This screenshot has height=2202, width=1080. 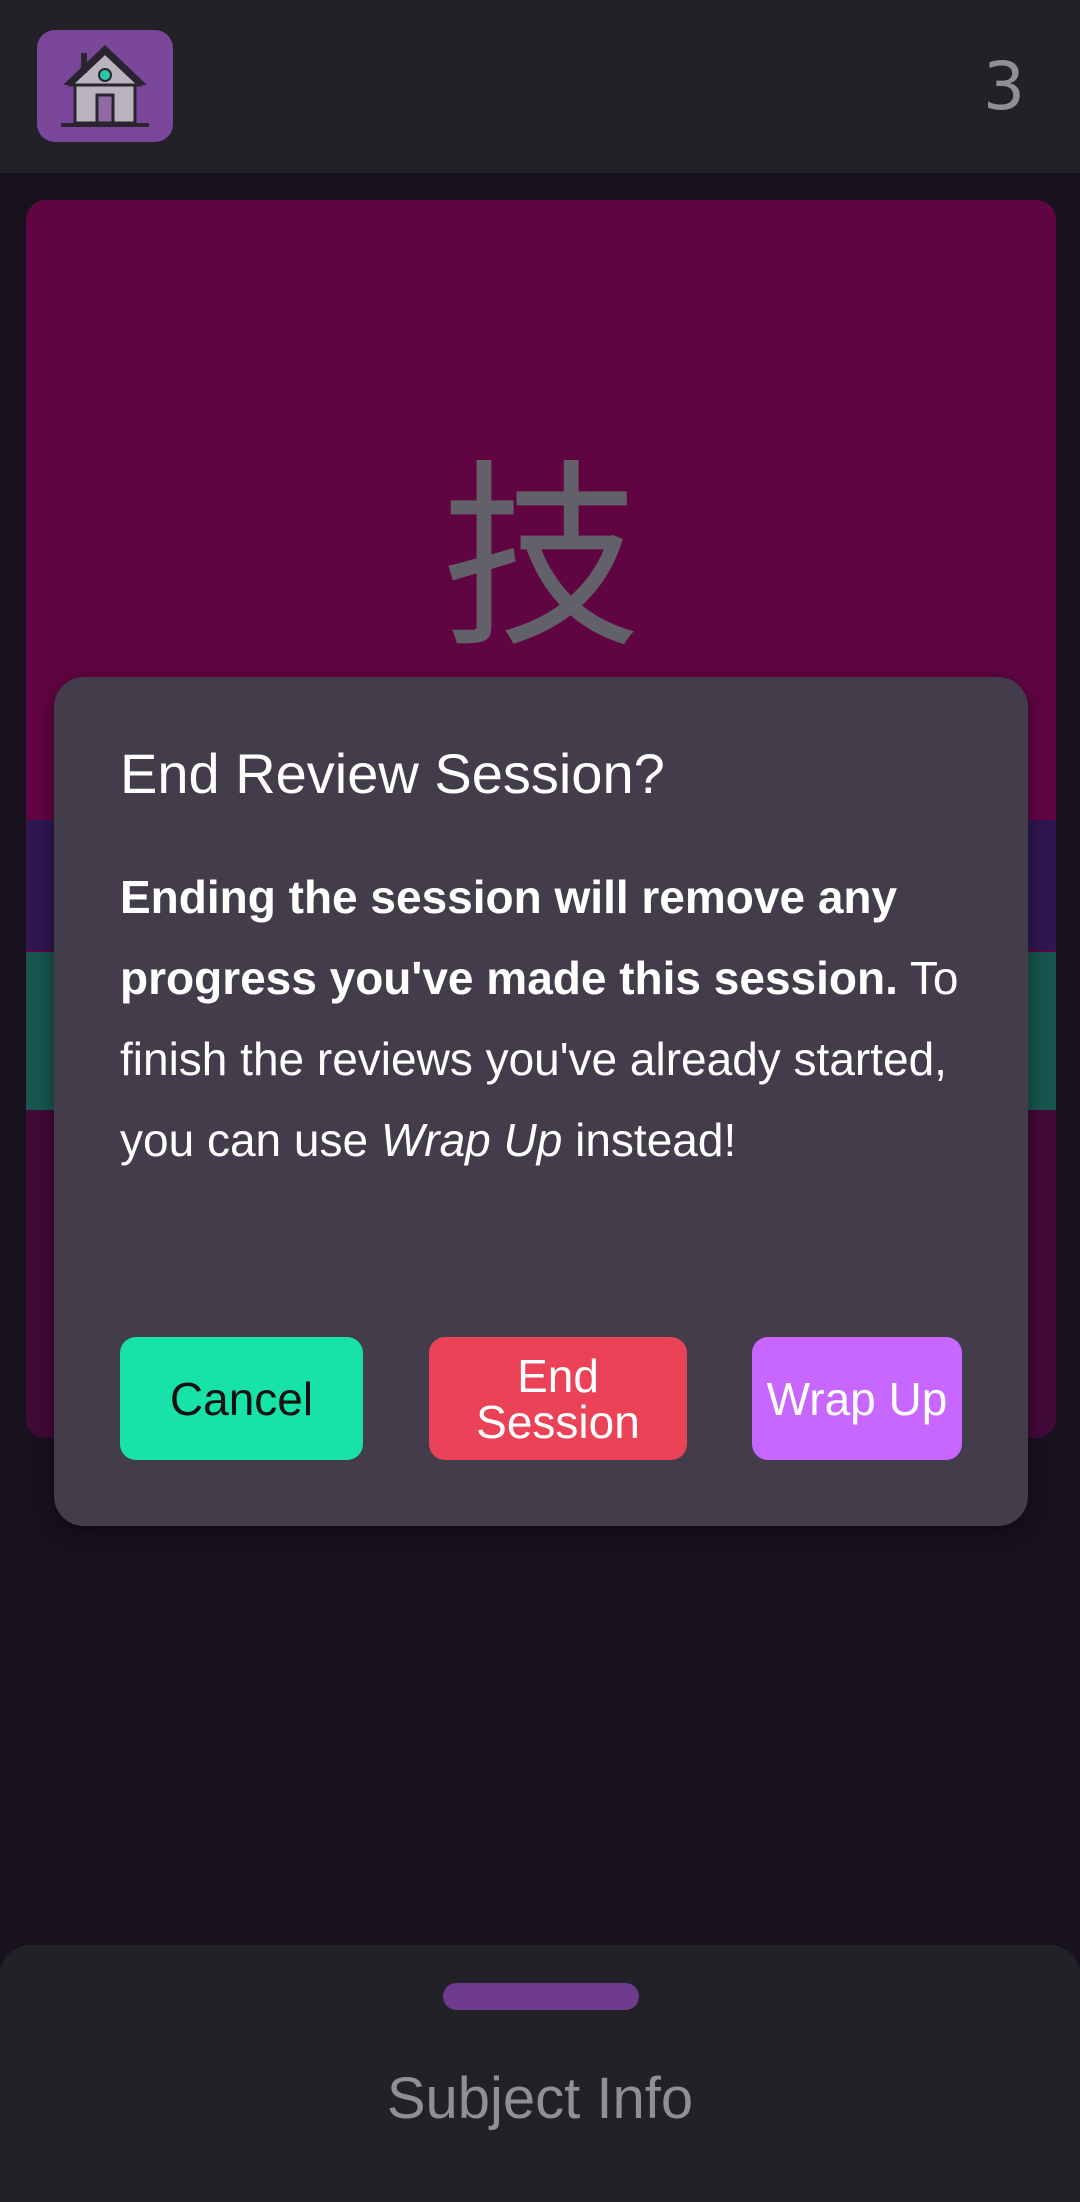 What do you see at coordinates (541, 1996) in the screenshot?
I see `sheet-drag-handle` at bounding box center [541, 1996].